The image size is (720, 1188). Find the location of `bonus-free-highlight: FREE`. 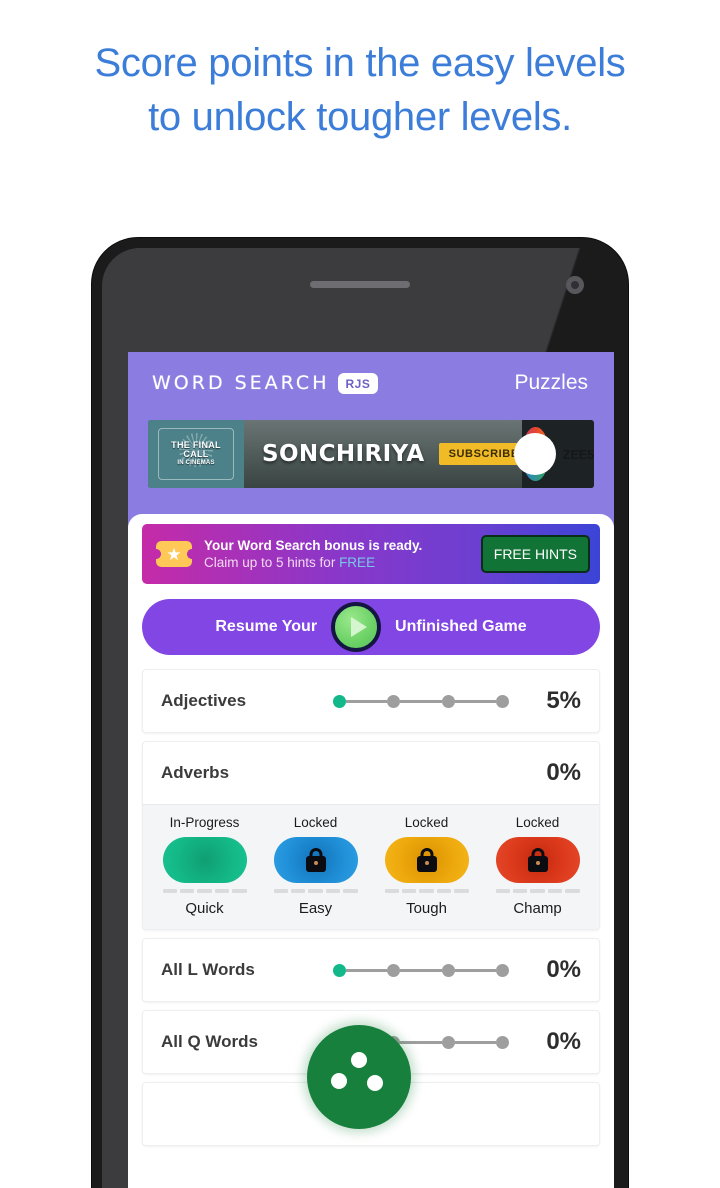

bonus-free-highlight: FREE is located at coordinates (357, 562).